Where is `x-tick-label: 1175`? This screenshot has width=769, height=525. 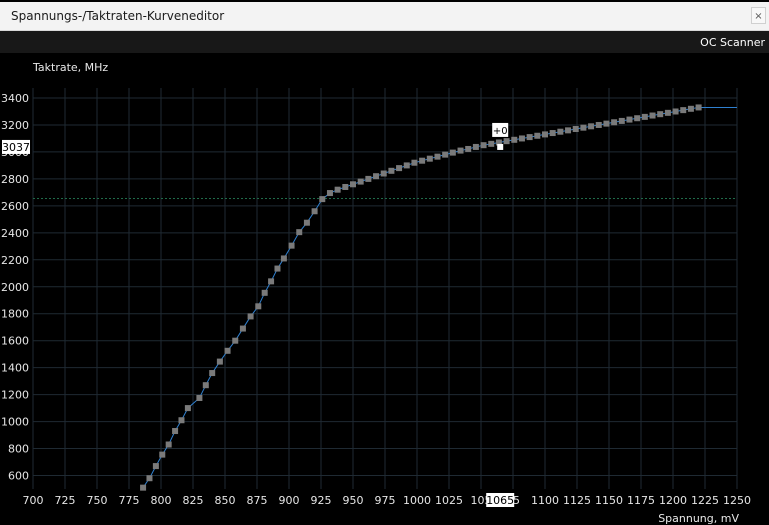
x-tick-label: 1175 is located at coordinates (641, 500).